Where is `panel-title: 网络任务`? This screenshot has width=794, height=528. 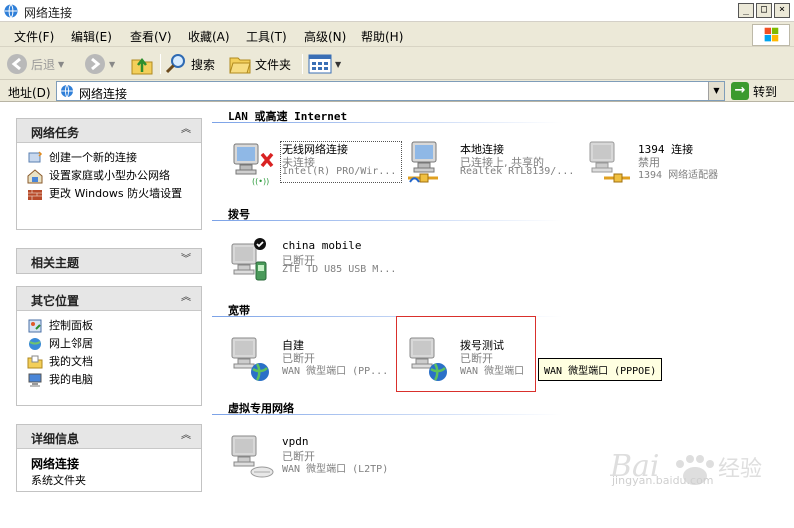
panel-title: 网络任务 is located at coordinates (55, 133).